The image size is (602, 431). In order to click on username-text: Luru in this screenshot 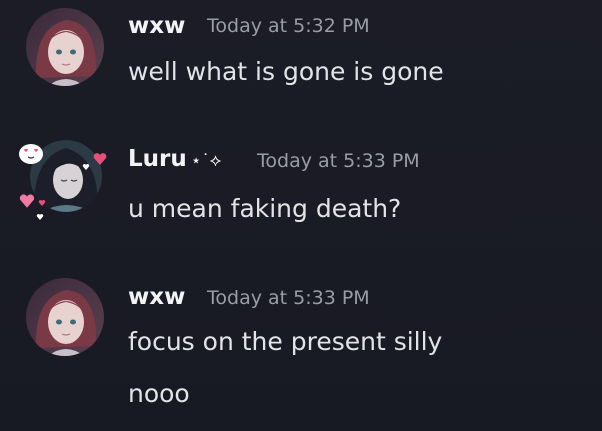, I will do `click(157, 159)`.